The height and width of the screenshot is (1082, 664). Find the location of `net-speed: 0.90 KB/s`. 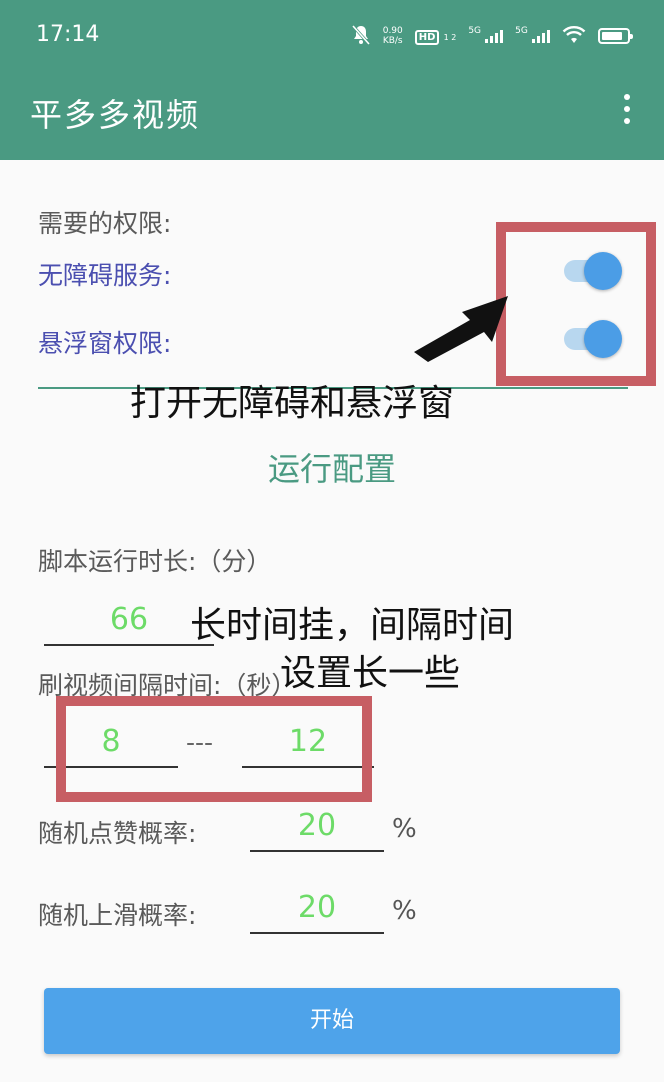

net-speed: 0.90 KB/s is located at coordinates (393, 36).